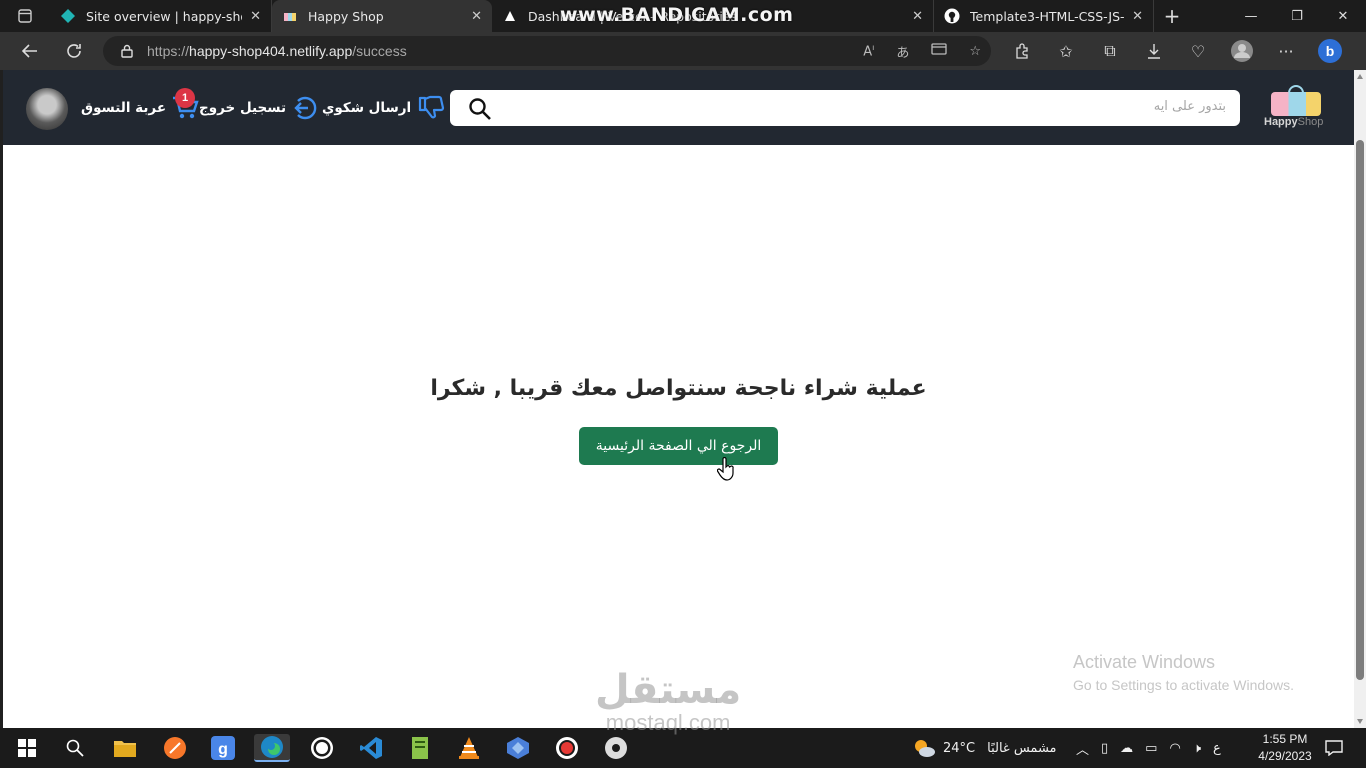 The width and height of the screenshot is (1366, 768). I want to click on system-tray: ︿ ▯ ☁ ▭ ◠ 🕨 ع, so click(1148, 748).